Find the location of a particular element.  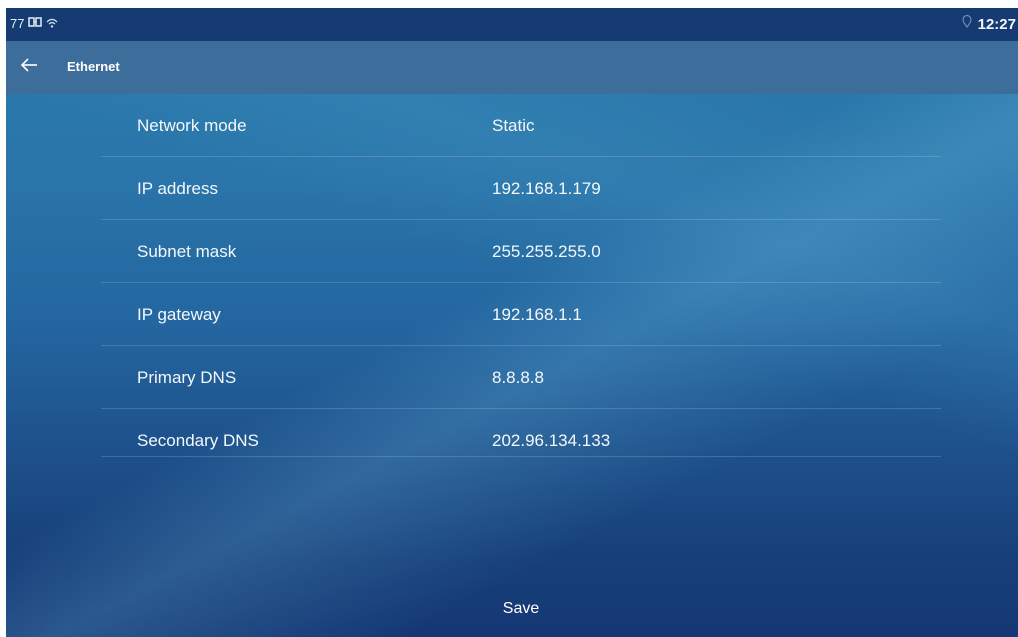

status-bar-right: 12:27 is located at coordinates (989, 23).